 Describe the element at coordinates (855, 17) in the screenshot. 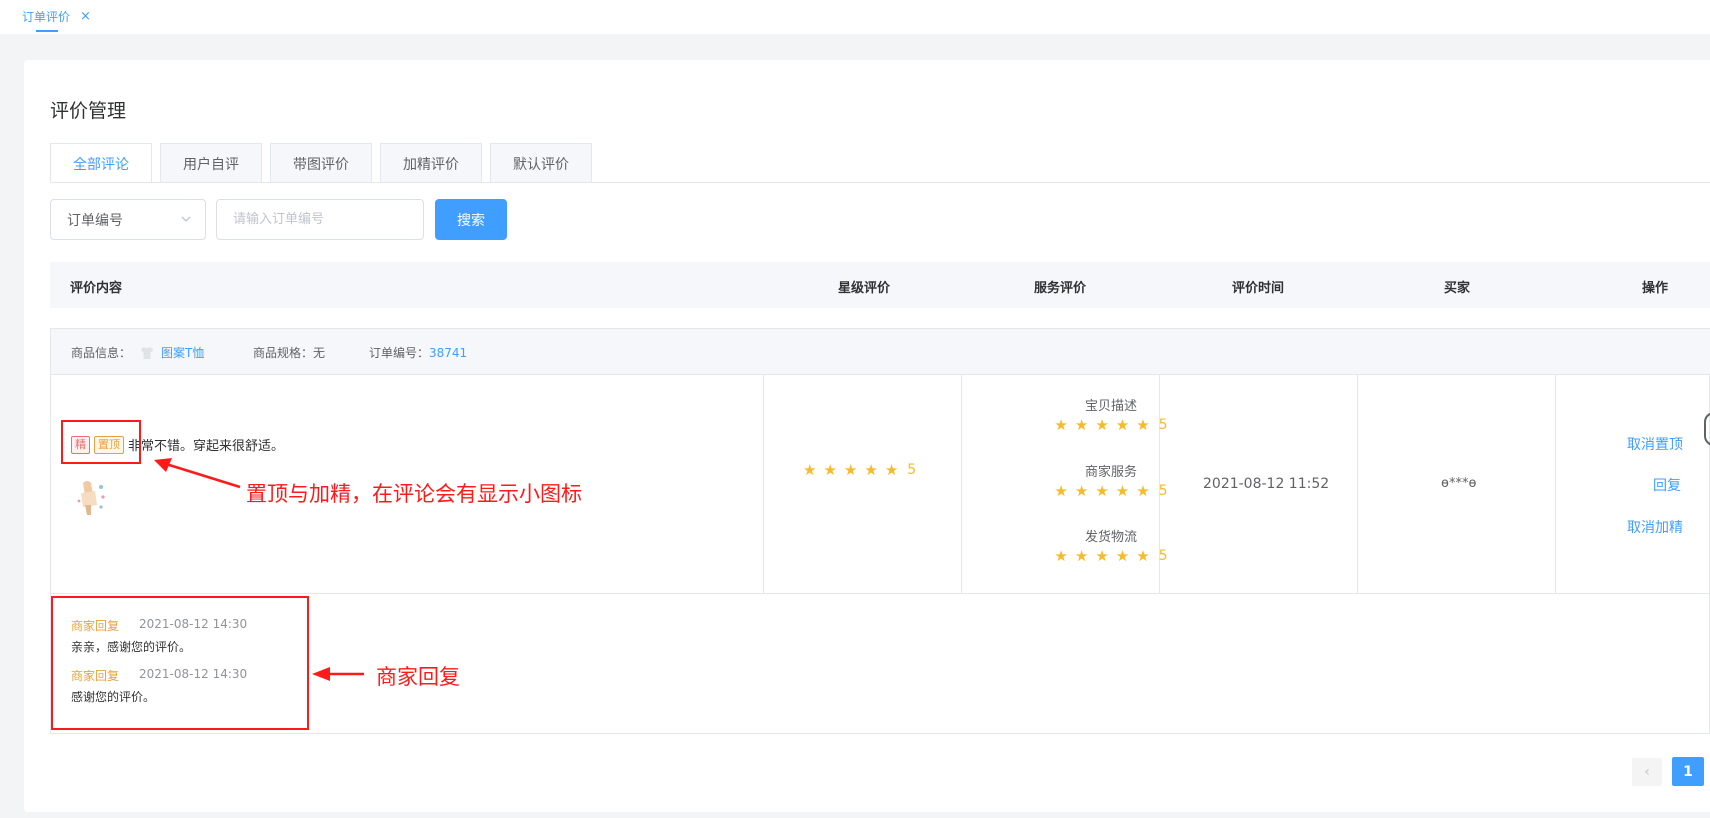

I see `top-tab-bar: 订单评价 ×` at that location.